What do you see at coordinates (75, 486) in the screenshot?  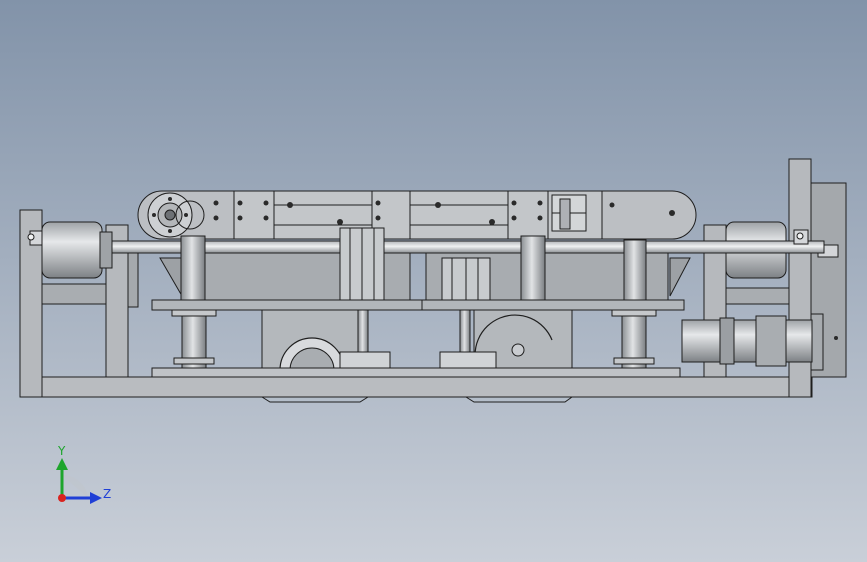 I see `triad-arc` at bounding box center [75, 486].